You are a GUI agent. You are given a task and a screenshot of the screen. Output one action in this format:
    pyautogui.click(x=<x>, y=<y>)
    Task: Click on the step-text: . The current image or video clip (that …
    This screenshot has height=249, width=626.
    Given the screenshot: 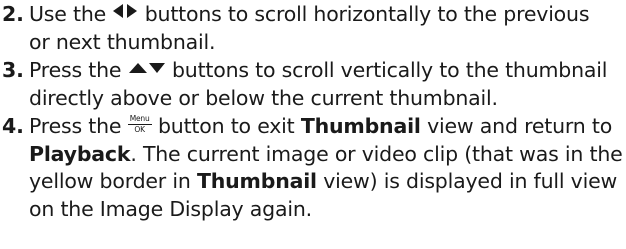 What is the action you would take?
    pyautogui.click(x=376, y=153)
    